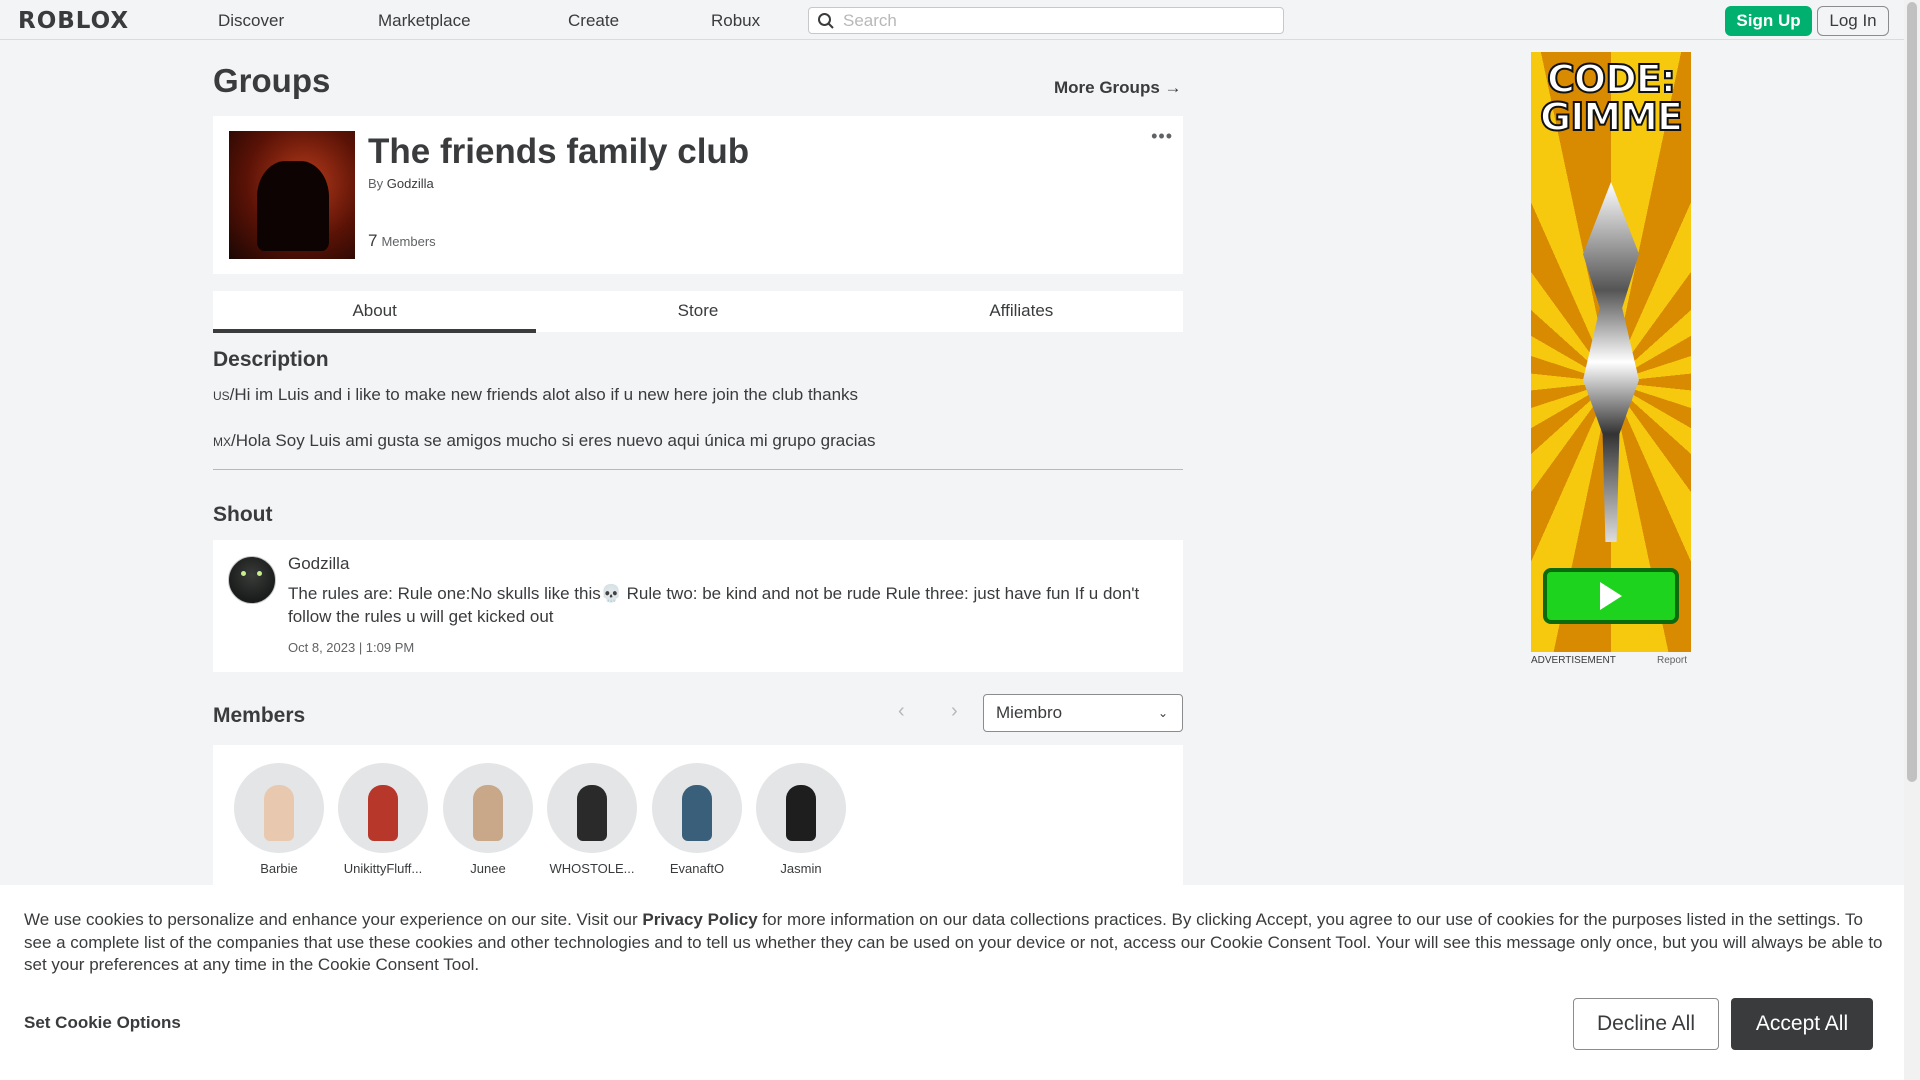 The image size is (1920, 1080). What do you see at coordinates (697, 868) in the screenshot?
I see `member-name: EvanaftO` at bounding box center [697, 868].